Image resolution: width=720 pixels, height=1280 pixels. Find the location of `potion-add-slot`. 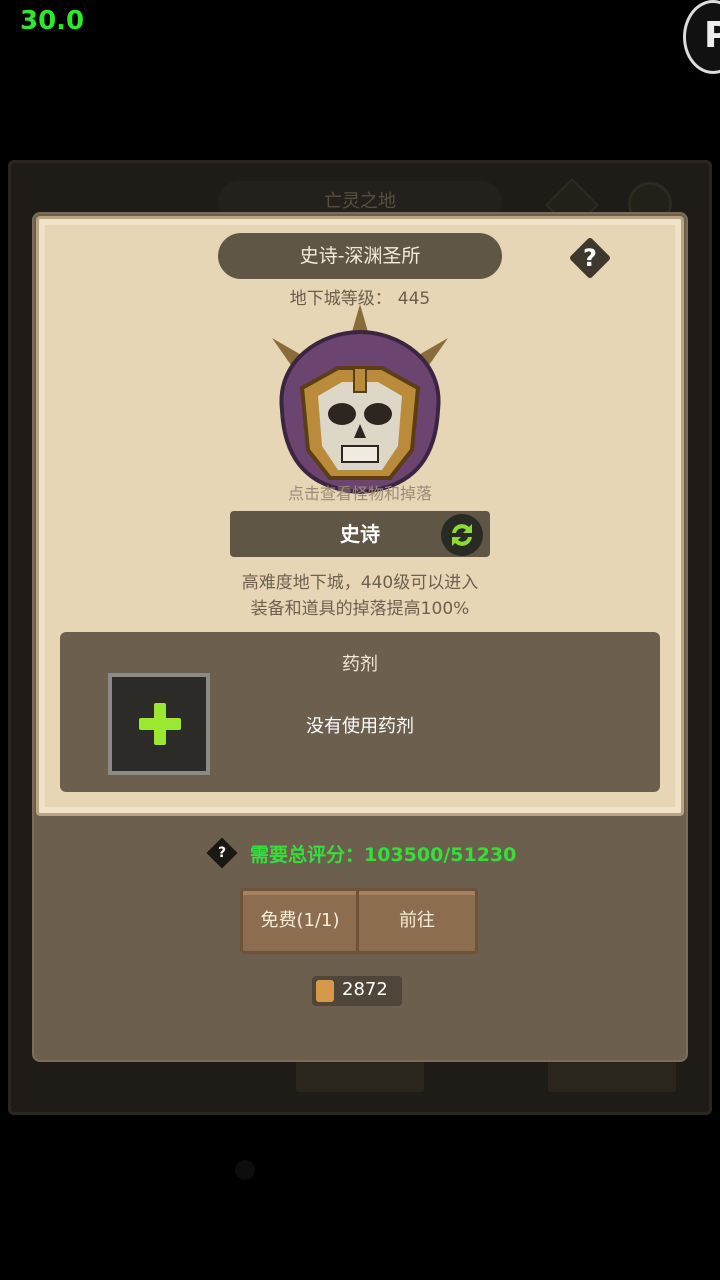

potion-add-slot is located at coordinates (159, 724).